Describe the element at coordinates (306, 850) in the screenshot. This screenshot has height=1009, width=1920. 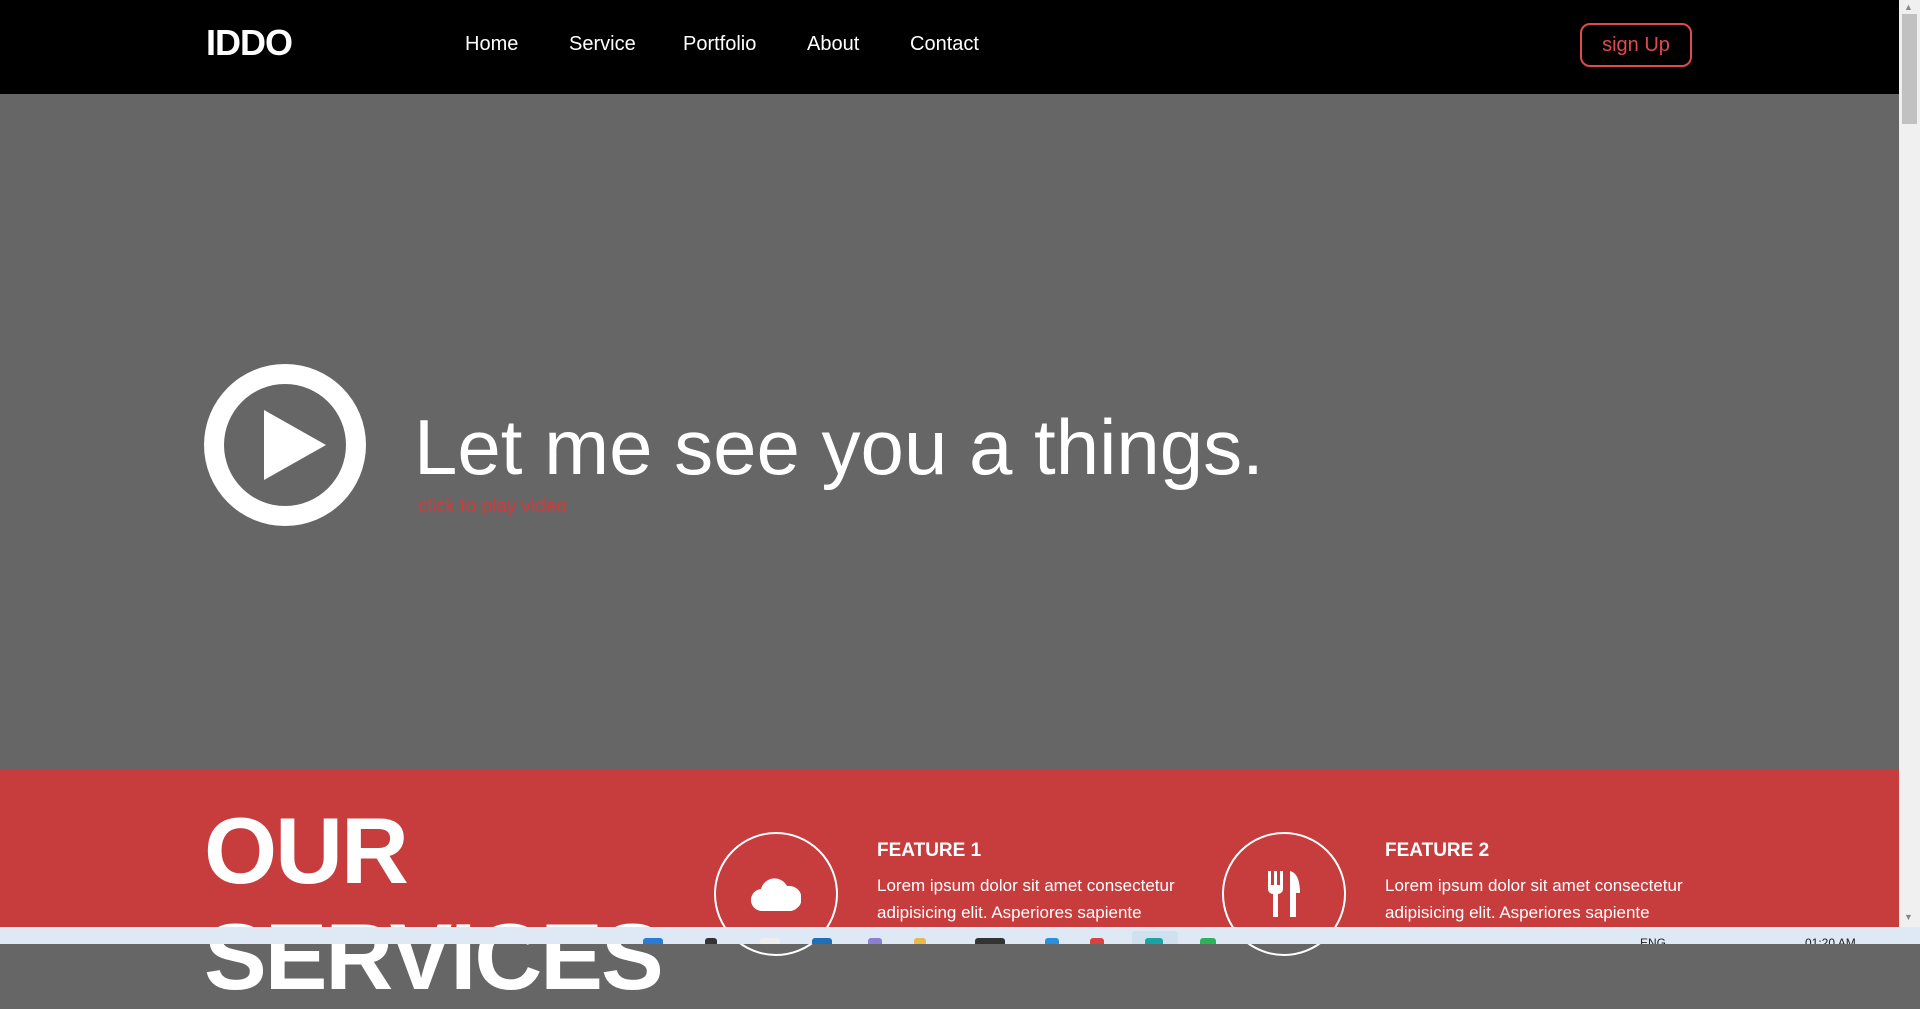
I see `services-title: OUR` at that location.